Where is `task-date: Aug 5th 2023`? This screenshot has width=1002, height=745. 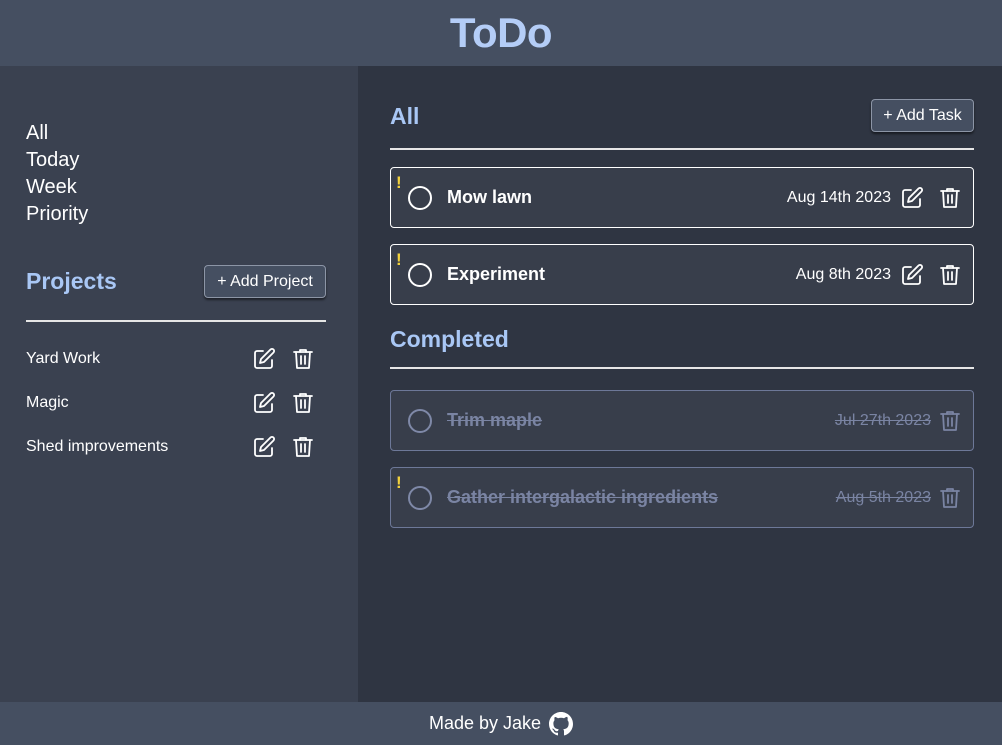
task-date: Aug 5th 2023 is located at coordinates (883, 497).